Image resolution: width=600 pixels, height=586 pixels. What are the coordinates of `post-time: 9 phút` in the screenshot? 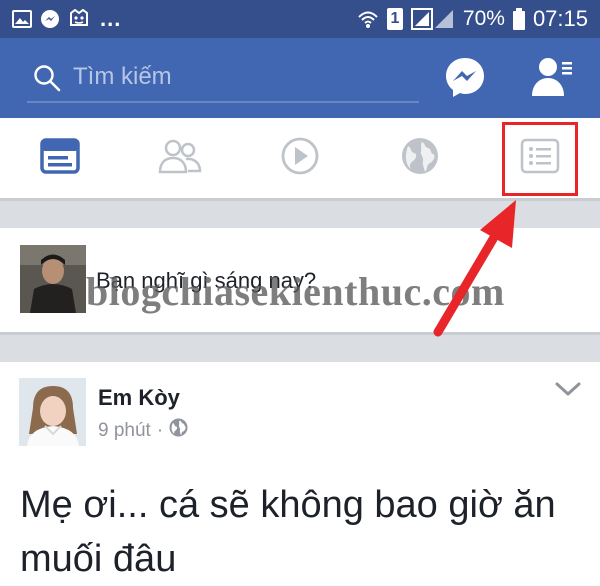 It's located at (124, 431).